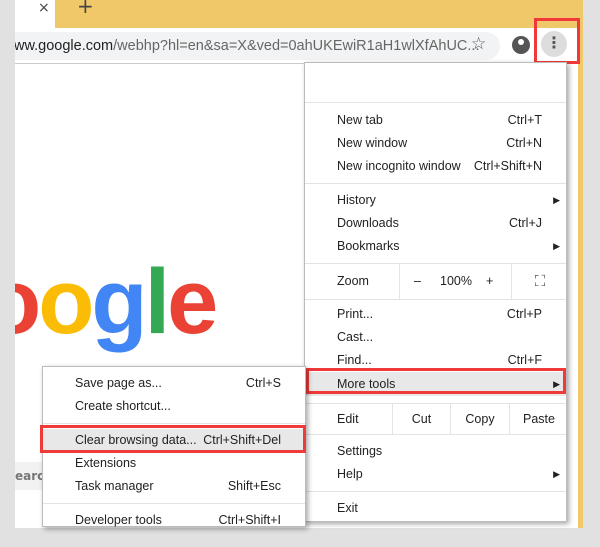 The height and width of the screenshot is (547, 600). I want to click on zoom-row: Zoom – 100% + ⛶, so click(435, 281).